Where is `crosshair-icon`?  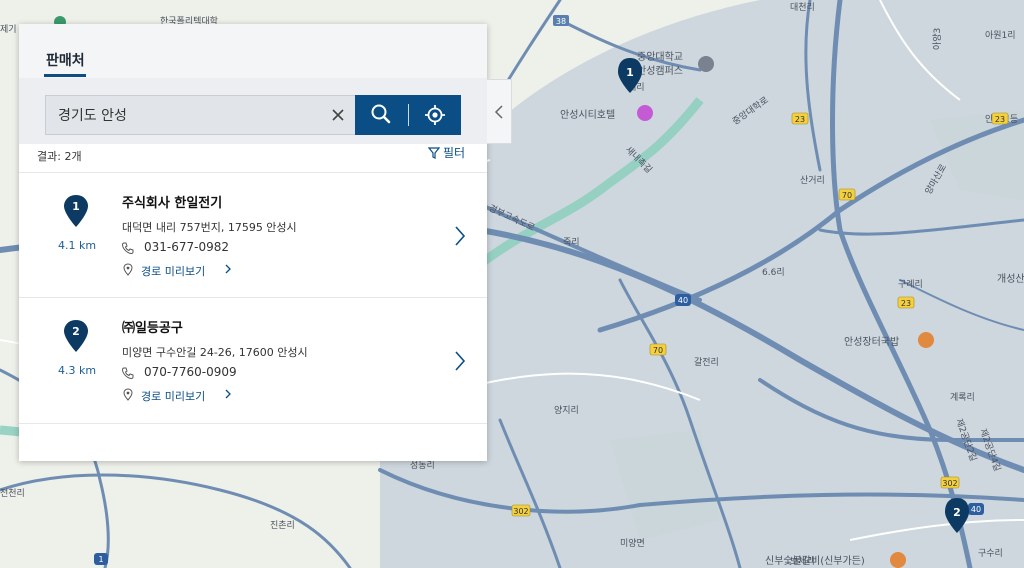
crosshair-icon is located at coordinates (435, 115).